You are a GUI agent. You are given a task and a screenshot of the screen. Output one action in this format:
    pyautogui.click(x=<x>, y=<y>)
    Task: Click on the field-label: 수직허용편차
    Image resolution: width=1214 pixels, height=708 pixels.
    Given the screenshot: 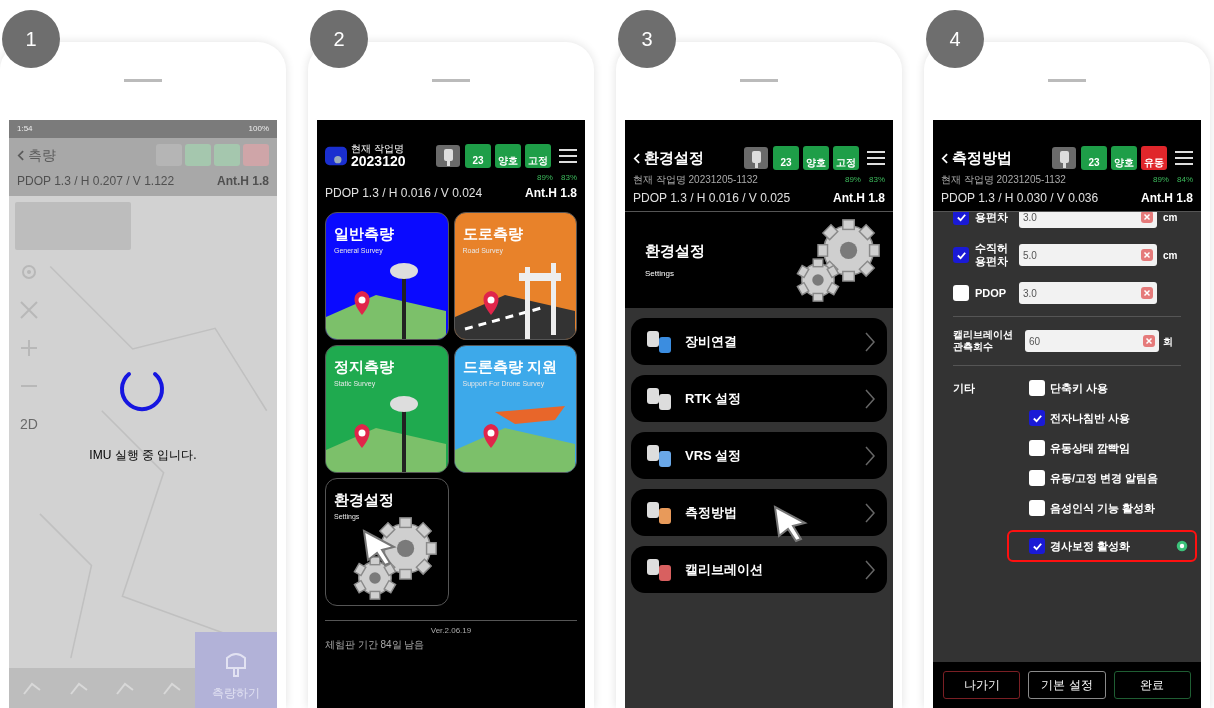 What is the action you would take?
    pyautogui.click(x=992, y=255)
    